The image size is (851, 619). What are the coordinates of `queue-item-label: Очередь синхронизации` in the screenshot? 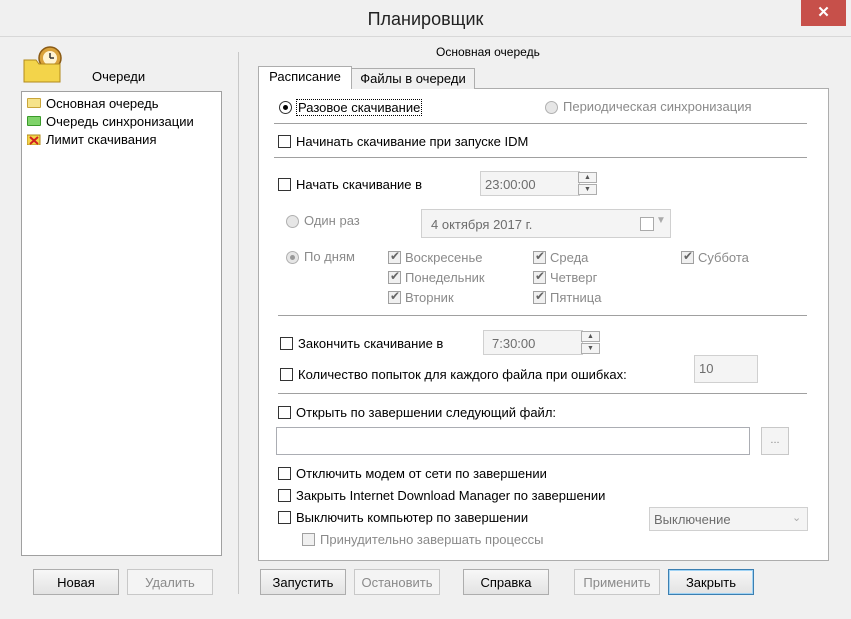 It's located at (120, 121).